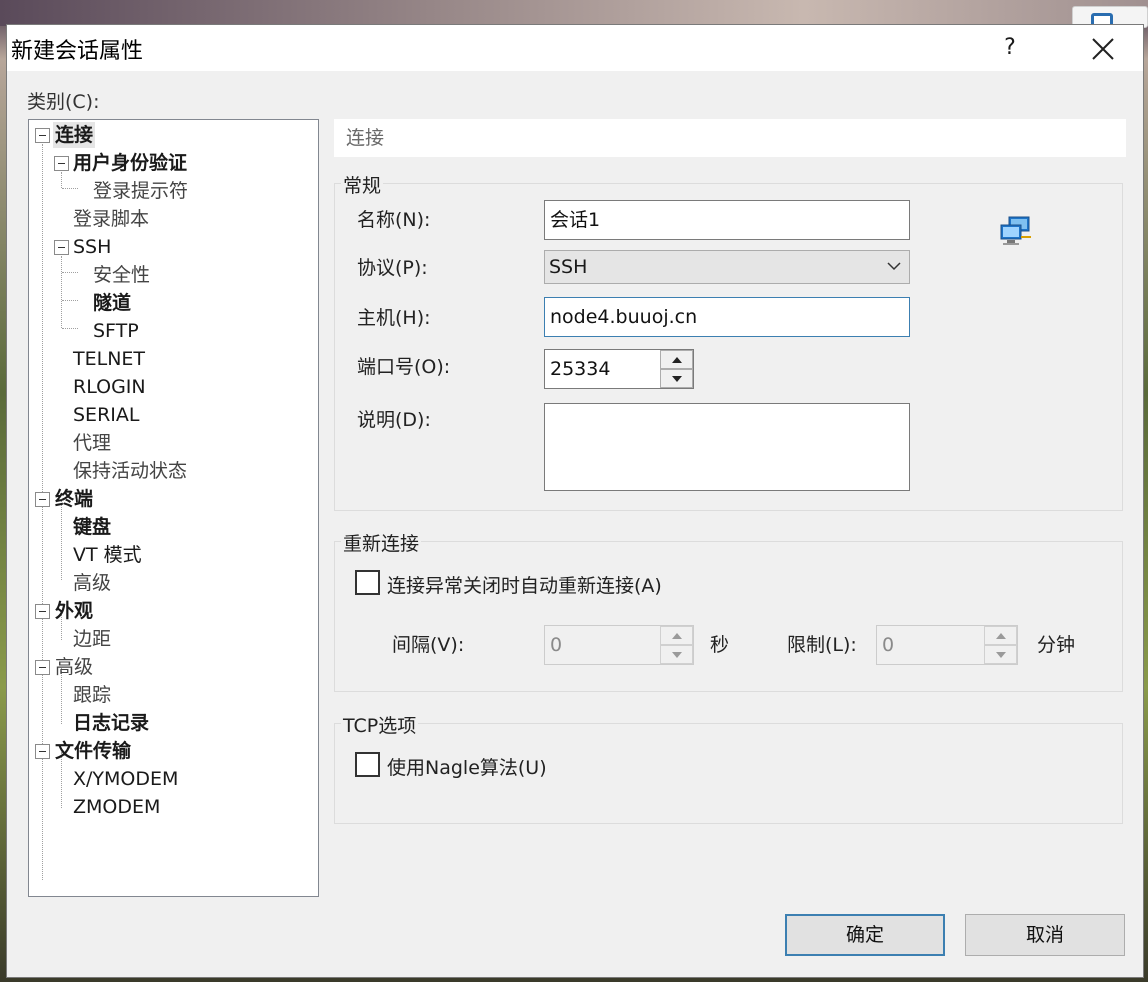  Describe the element at coordinates (822, 645) in the screenshot. I see `limit-label: 限制(L):` at that location.